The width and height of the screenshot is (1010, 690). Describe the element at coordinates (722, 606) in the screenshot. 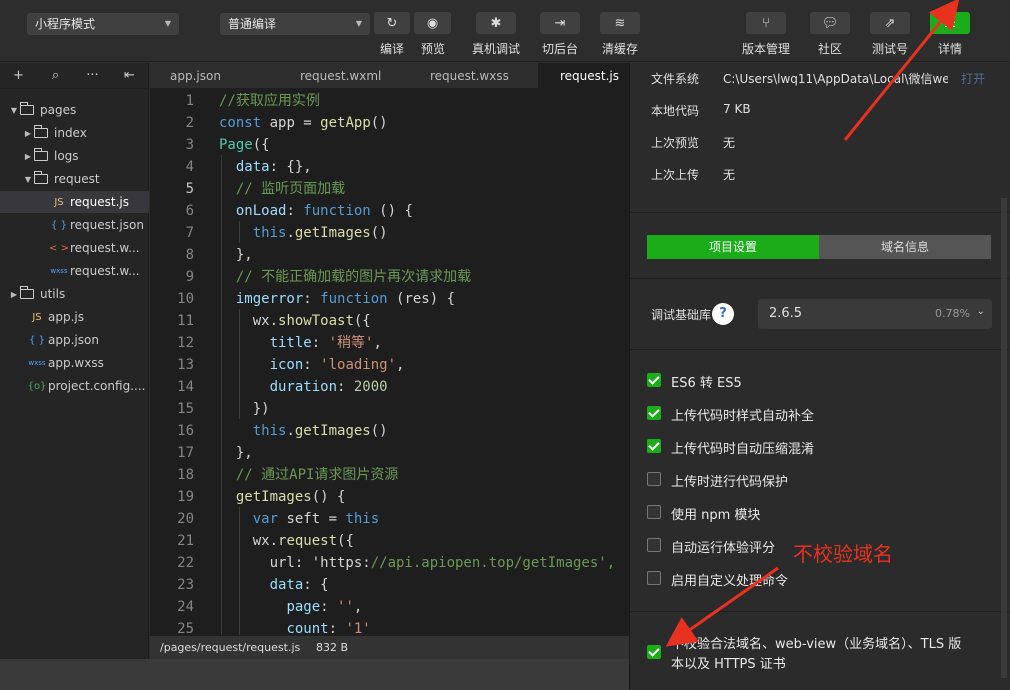

I see `annotation-arrow-domain` at that location.